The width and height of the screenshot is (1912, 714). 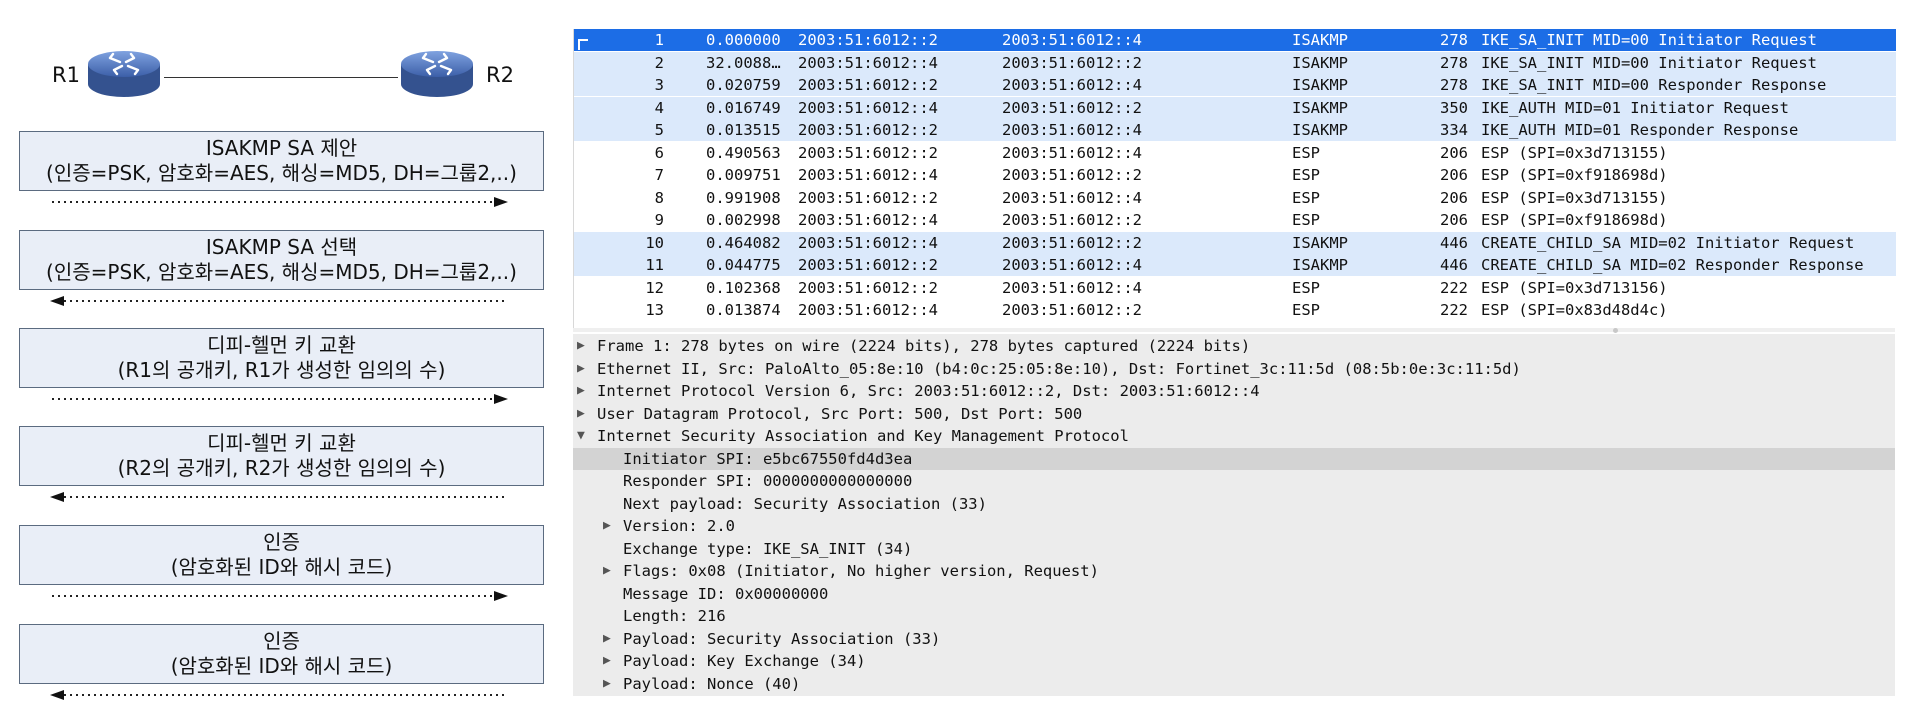 I want to click on router-r2-label: R2, so click(x=500, y=75).